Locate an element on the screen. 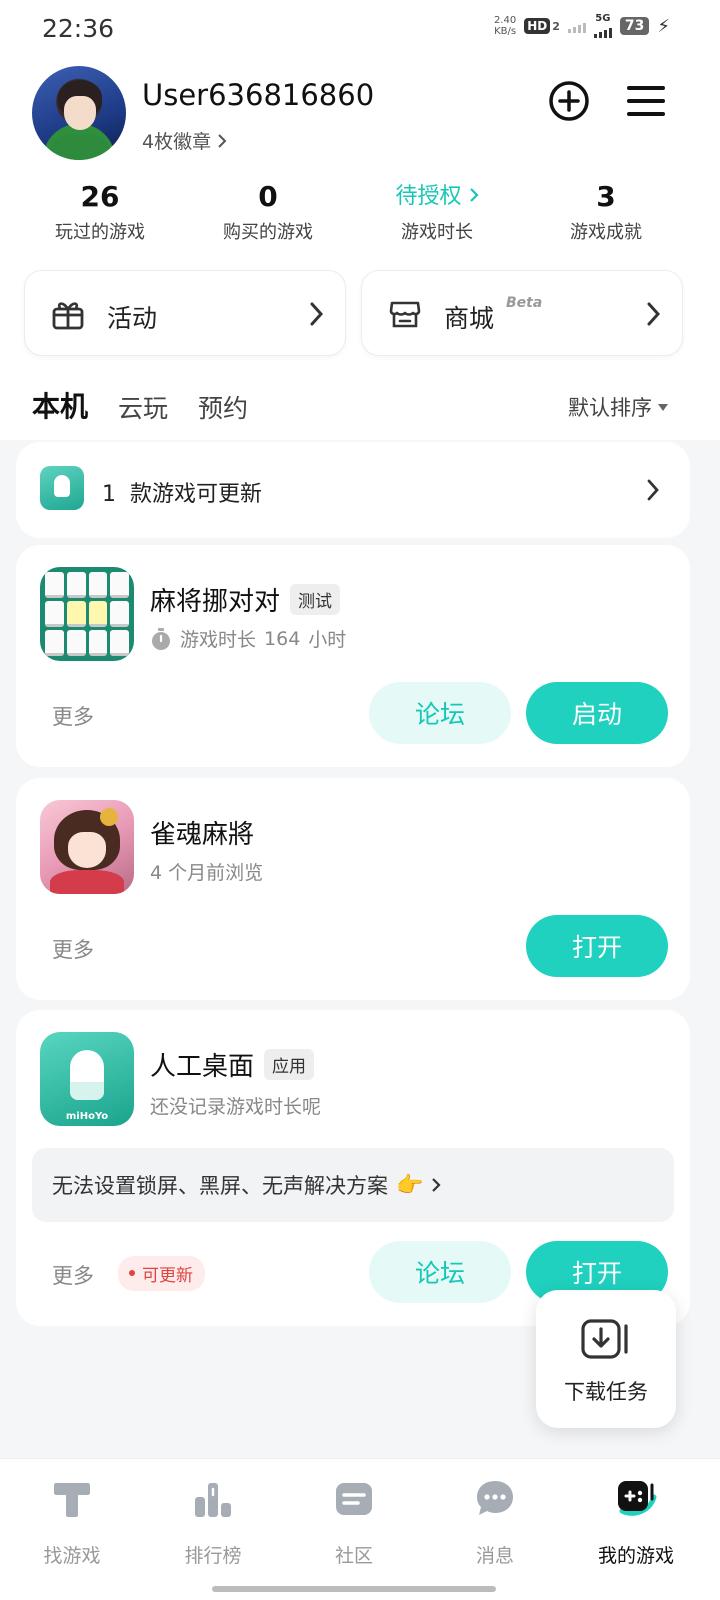 The width and height of the screenshot is (720, 1600). tab-reserve: 预约 is located at coordinates (223, 411).